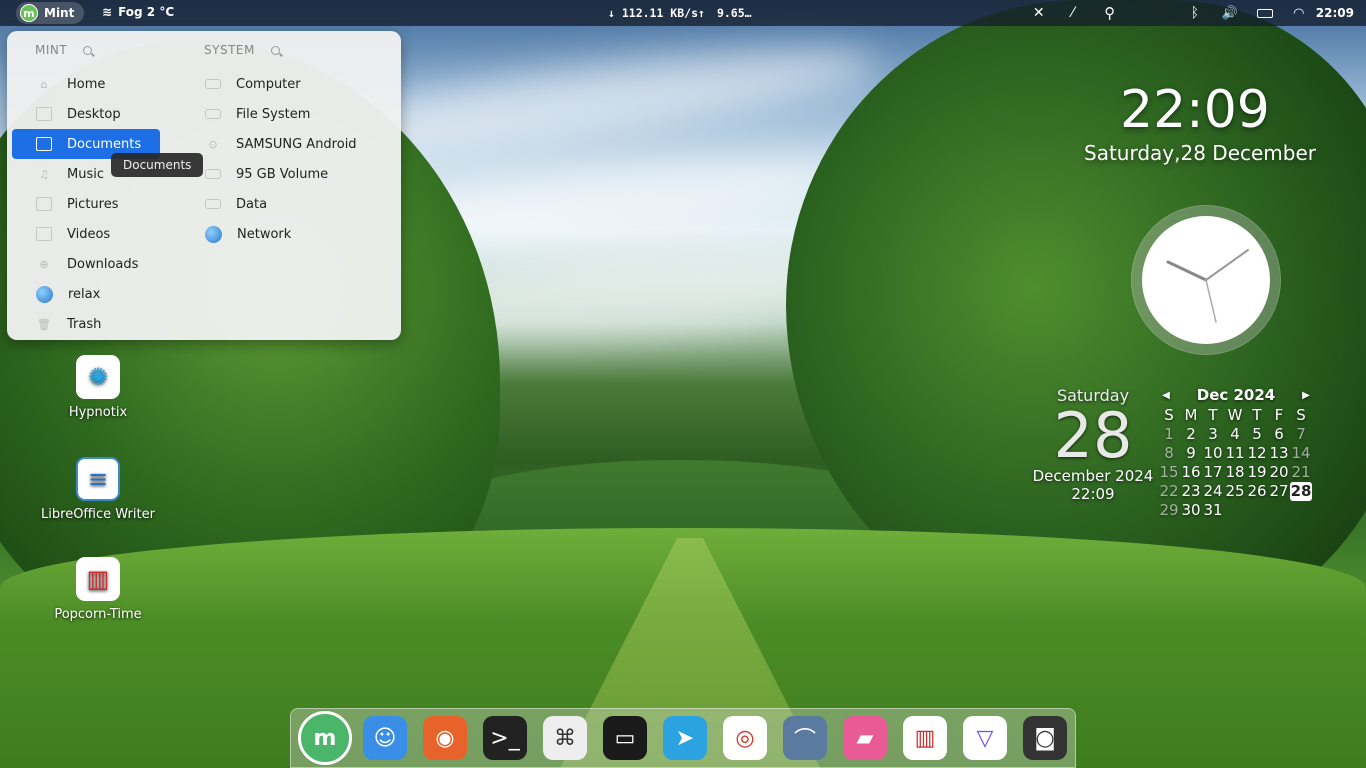  Describe the element at coordinates (1153, 13) in the screenshot. I see `language-flag-icon` at that location.